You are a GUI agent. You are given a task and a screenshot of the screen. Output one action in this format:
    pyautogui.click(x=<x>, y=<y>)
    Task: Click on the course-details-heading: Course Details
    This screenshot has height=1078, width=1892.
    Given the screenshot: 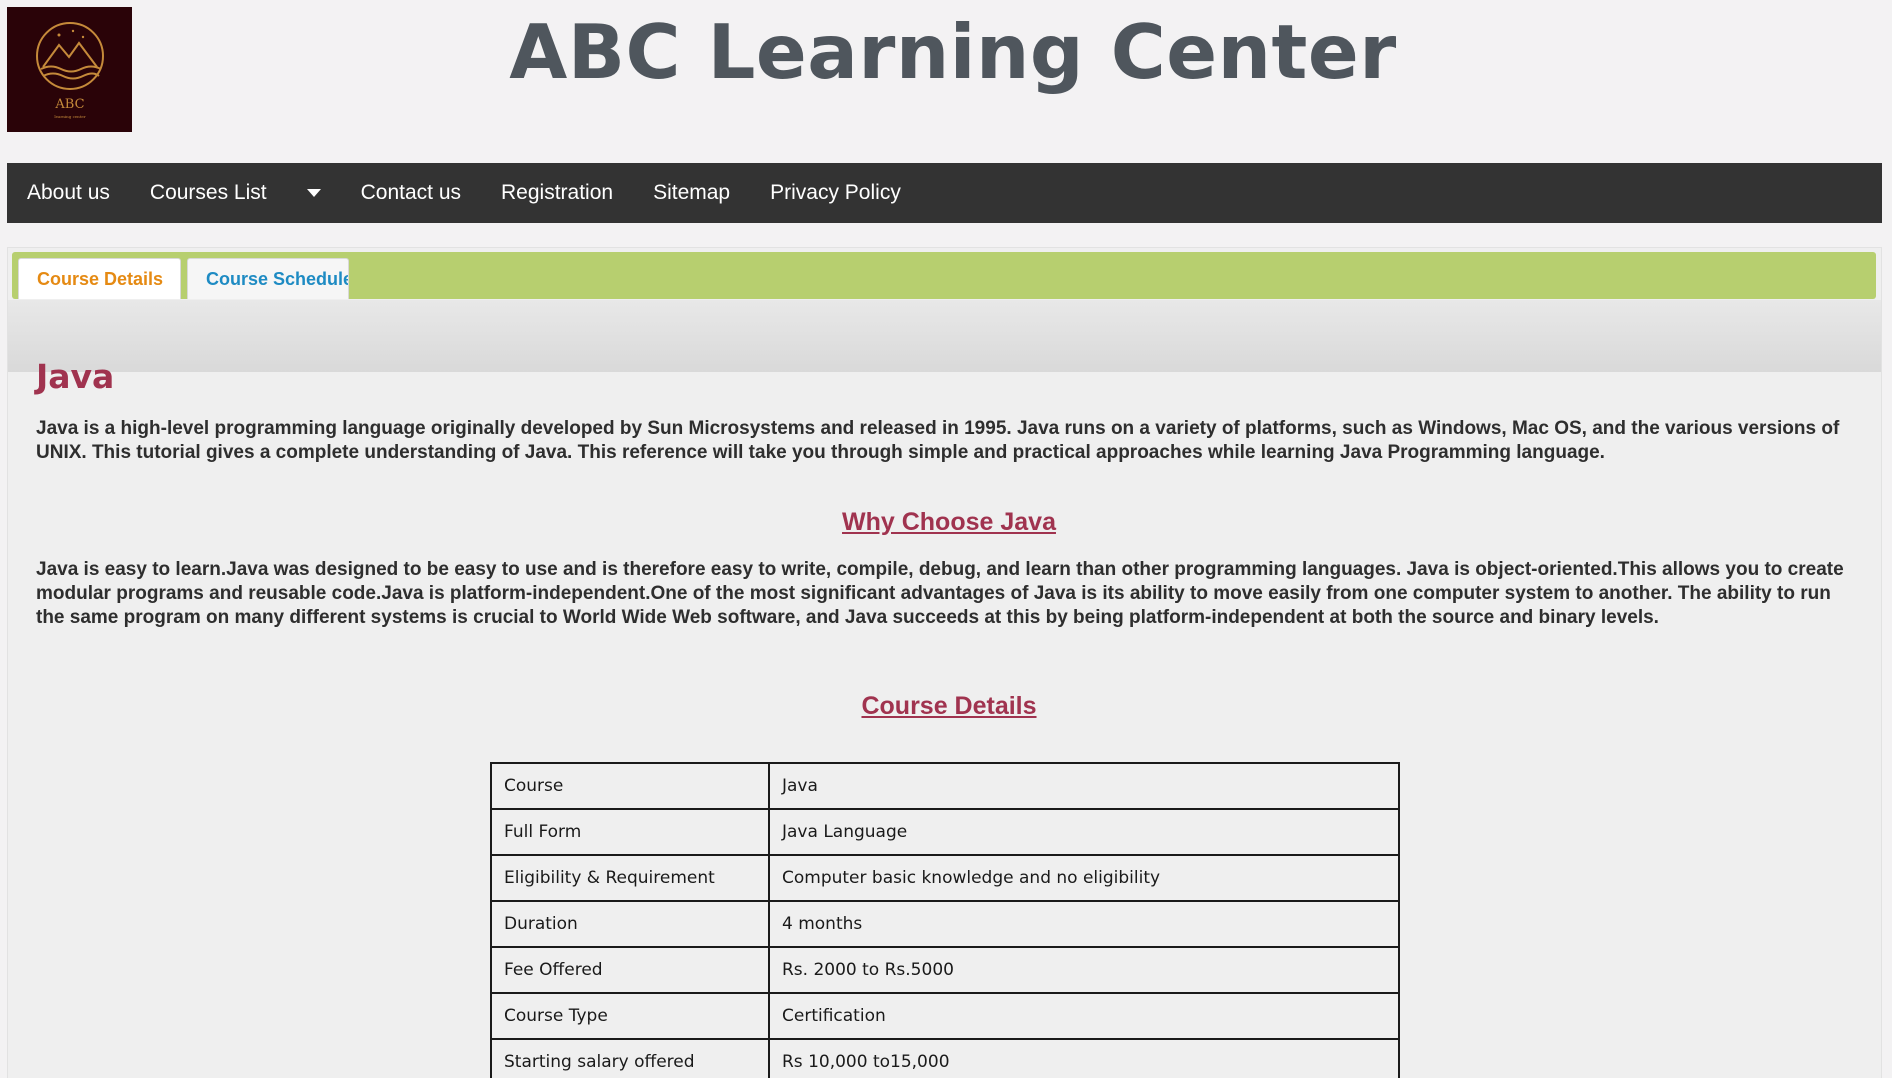 What is the action you would take?
    pyautogui.click(x=949, y=706)
    